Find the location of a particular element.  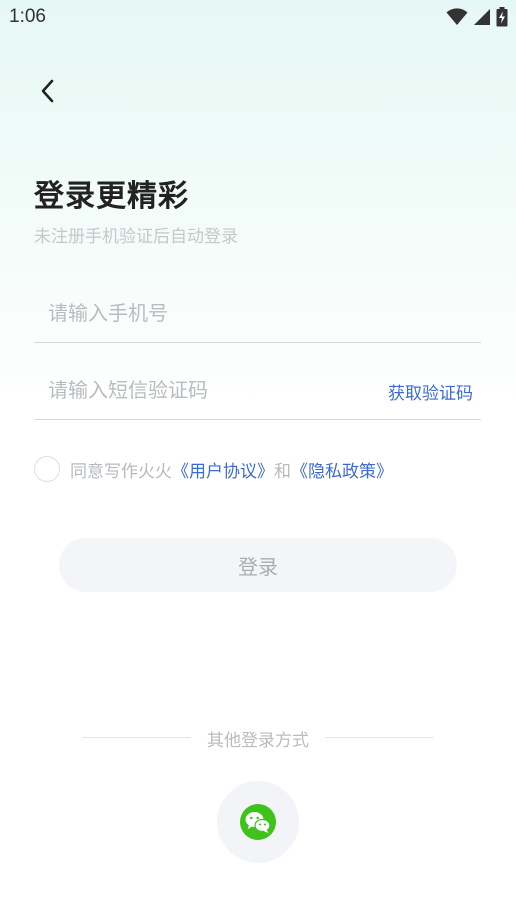

divider-right is located at coordinates (379, 737).